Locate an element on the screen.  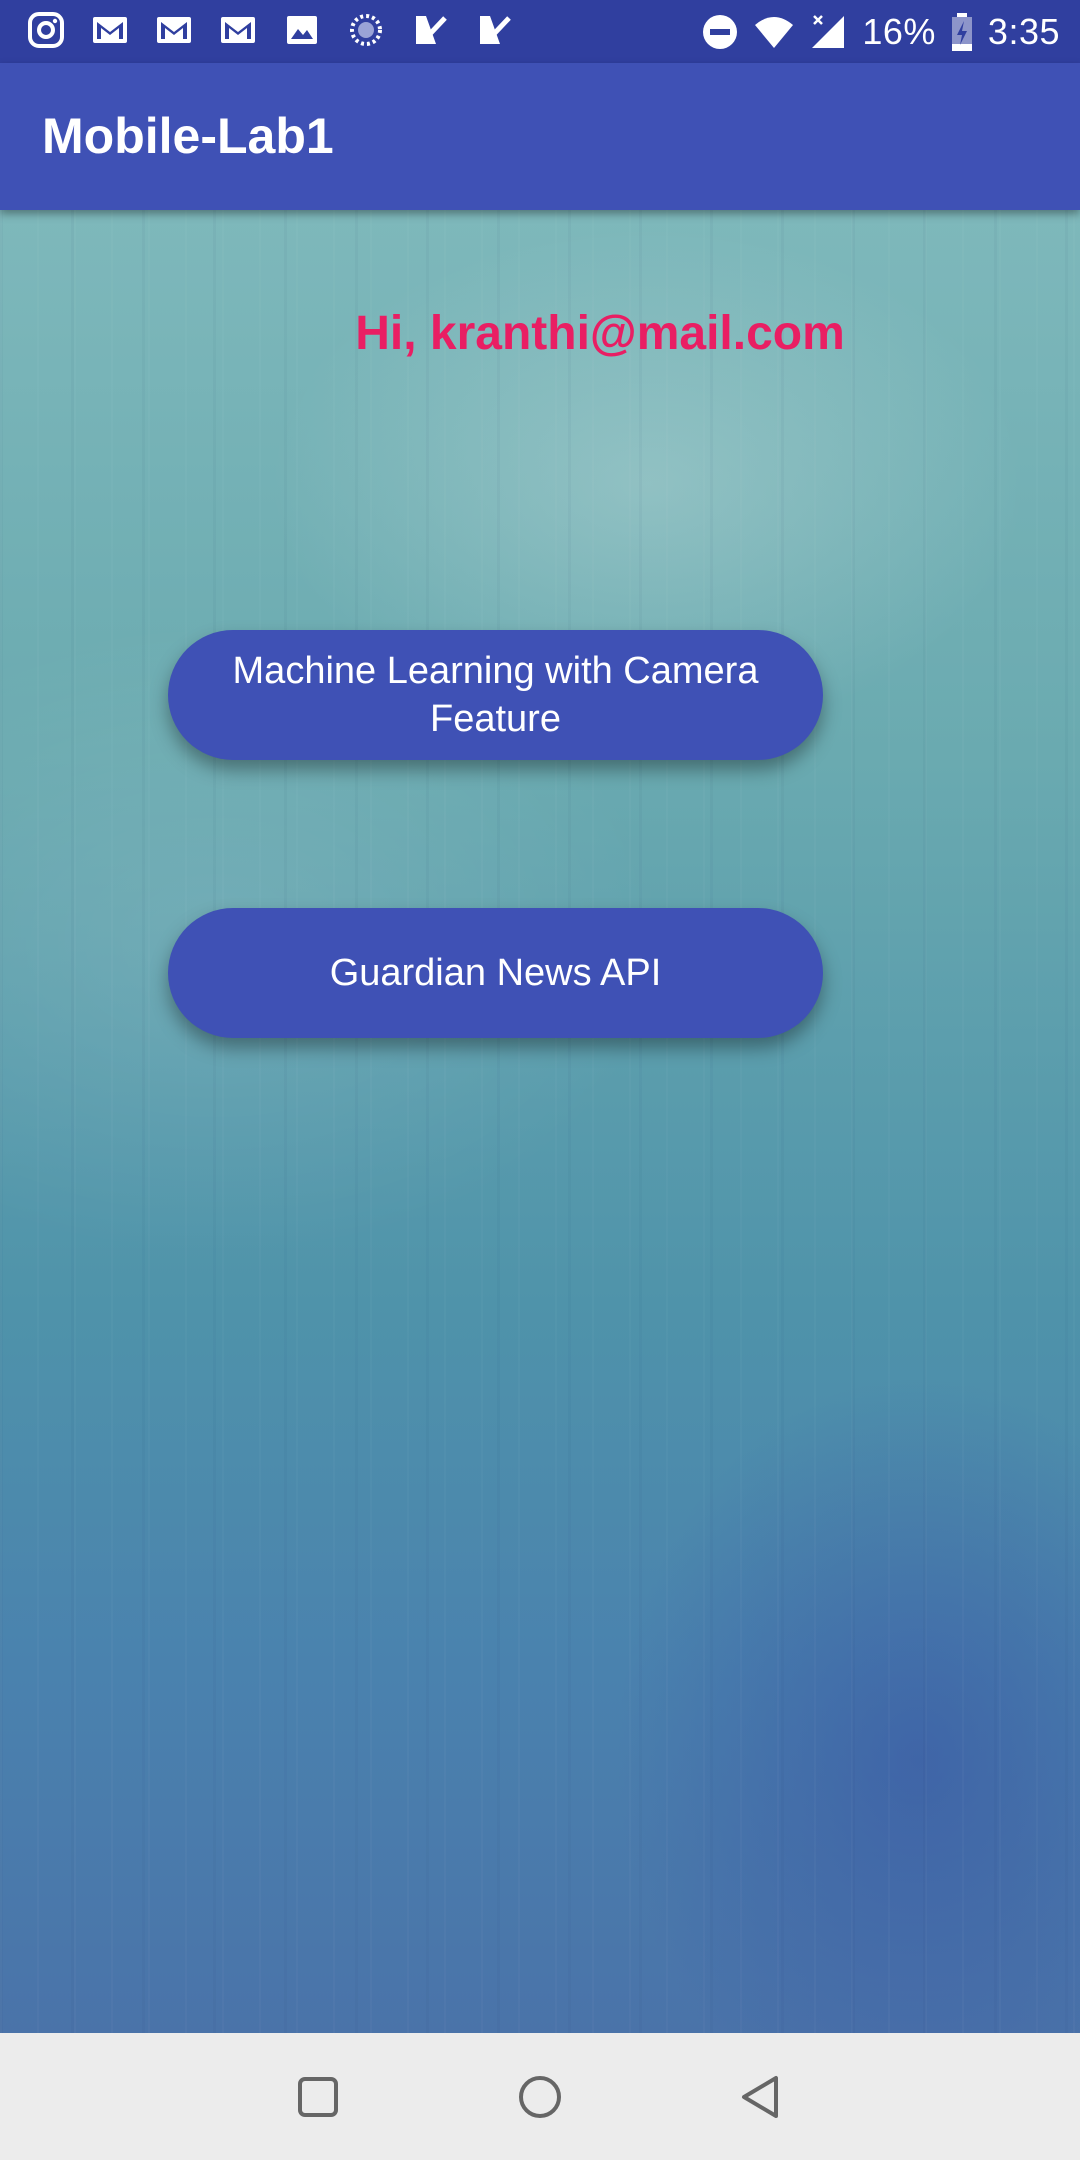
signal-icon is located at coordinates (828, 32).